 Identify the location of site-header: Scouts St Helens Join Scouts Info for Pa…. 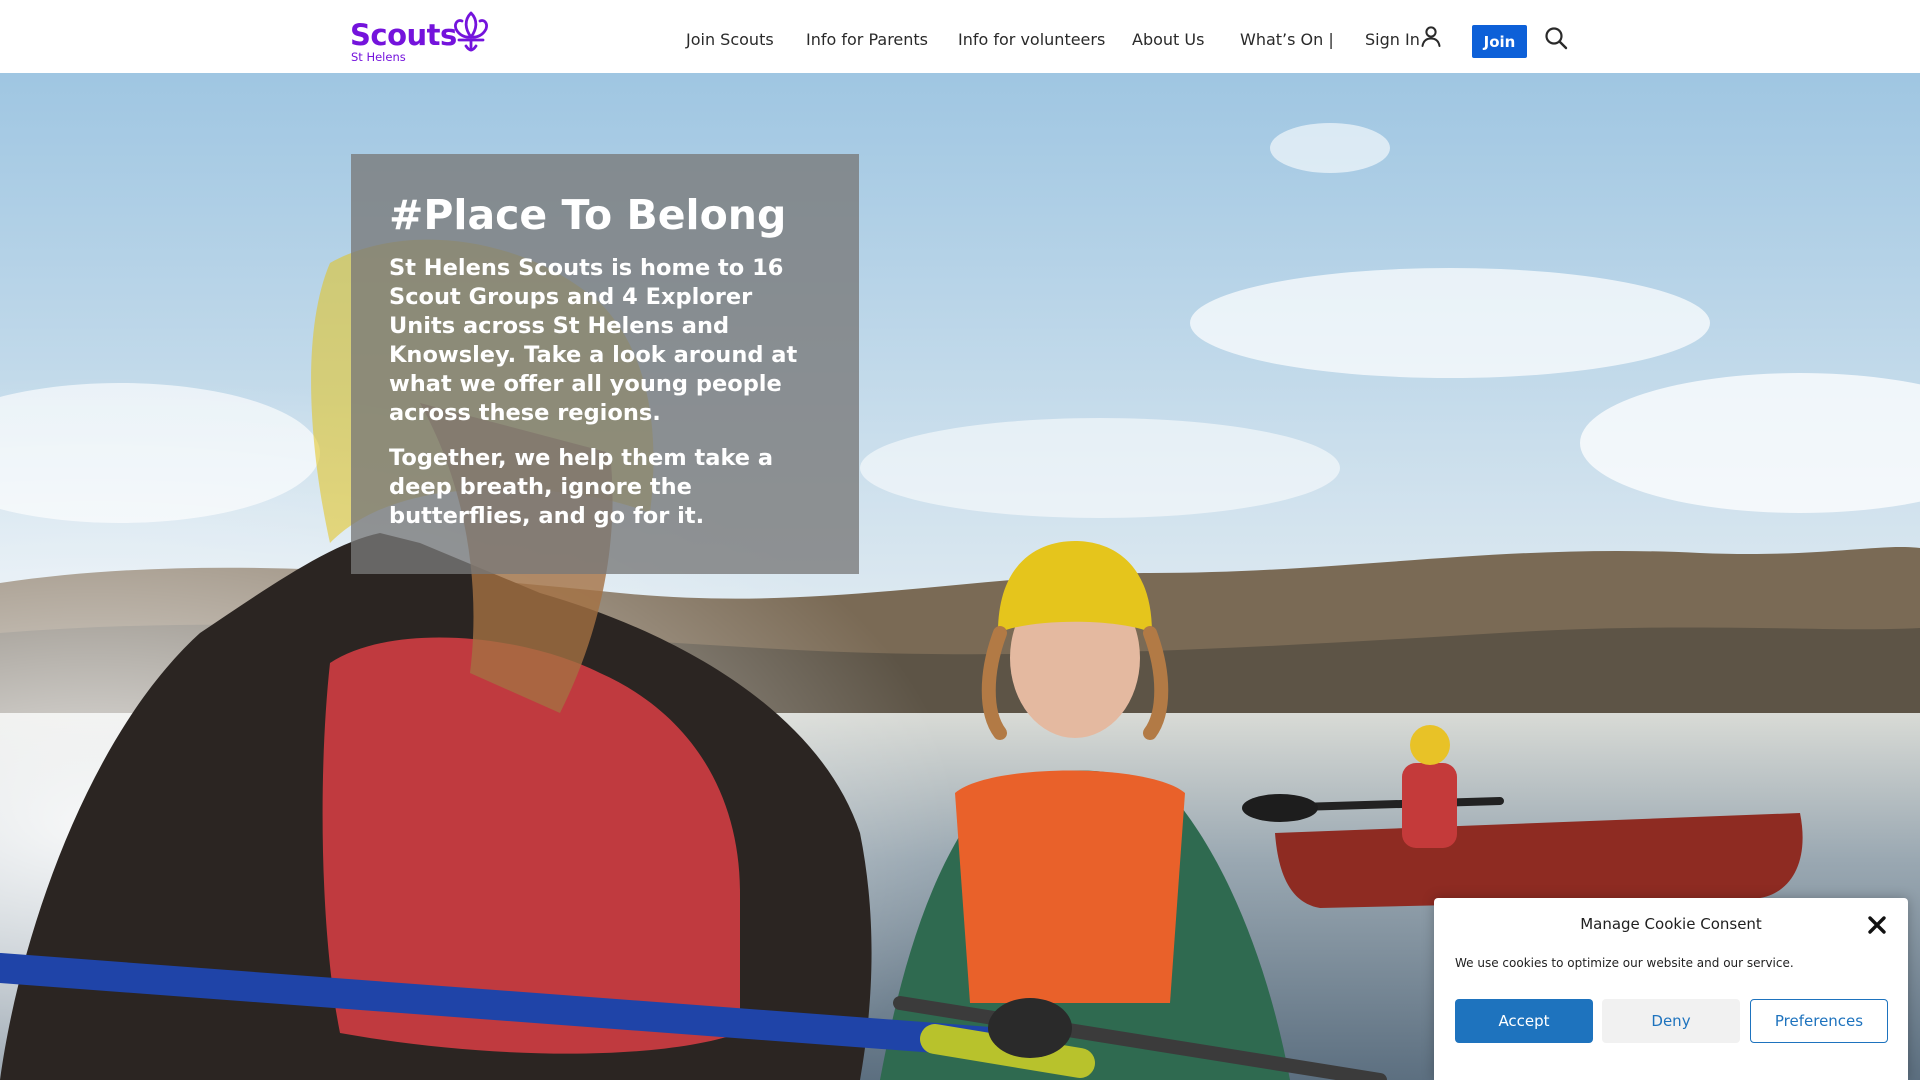
(960, 36).